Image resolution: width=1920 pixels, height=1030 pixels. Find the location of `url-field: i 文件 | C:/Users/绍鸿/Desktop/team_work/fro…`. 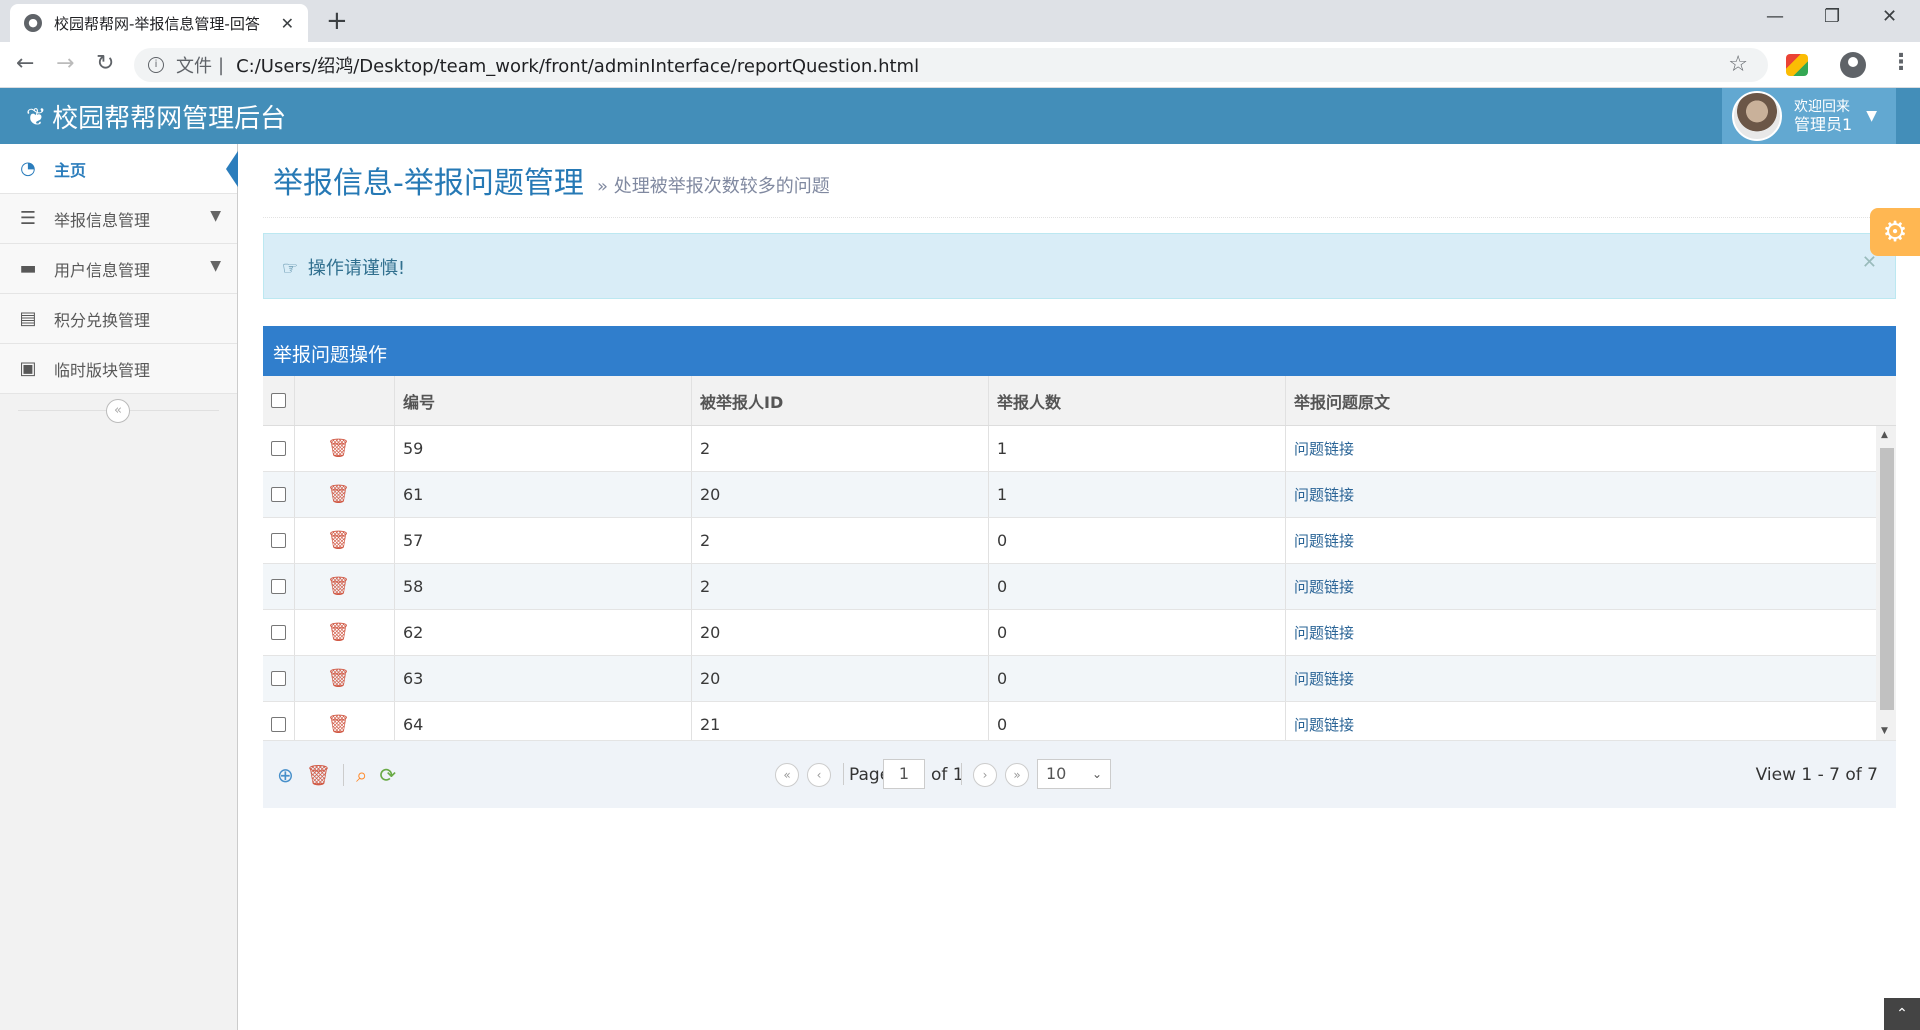

url-field: i 文件 | C:/Users/绍鸿/Desktop/team_work/fro… is located at coordinates (951, 65).